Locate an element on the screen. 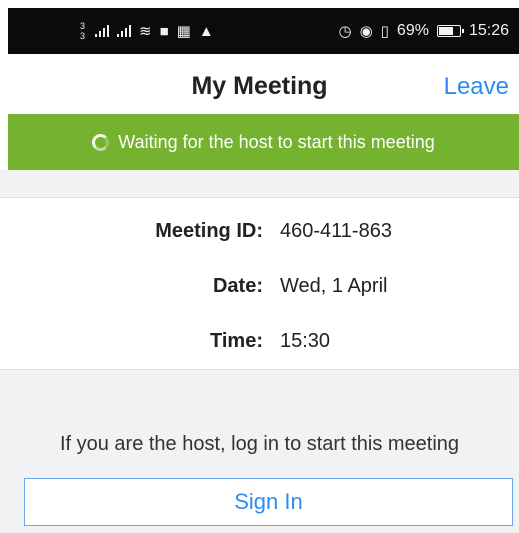 The height and width of the screenshot is (533, 519). alarm-icon: ◷ is located at coordinates (345, 31).